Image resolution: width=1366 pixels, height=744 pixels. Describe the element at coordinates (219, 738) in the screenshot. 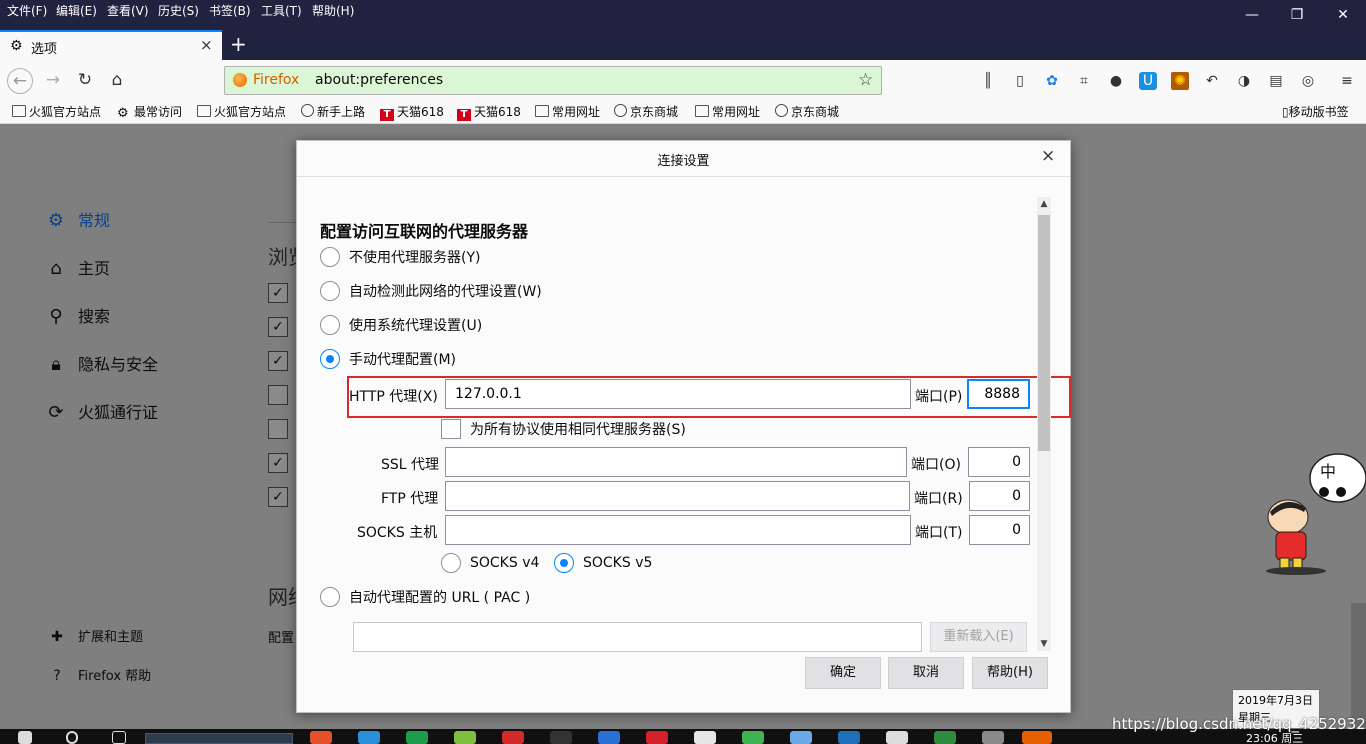

I see `taskbar-search-box` at that location.